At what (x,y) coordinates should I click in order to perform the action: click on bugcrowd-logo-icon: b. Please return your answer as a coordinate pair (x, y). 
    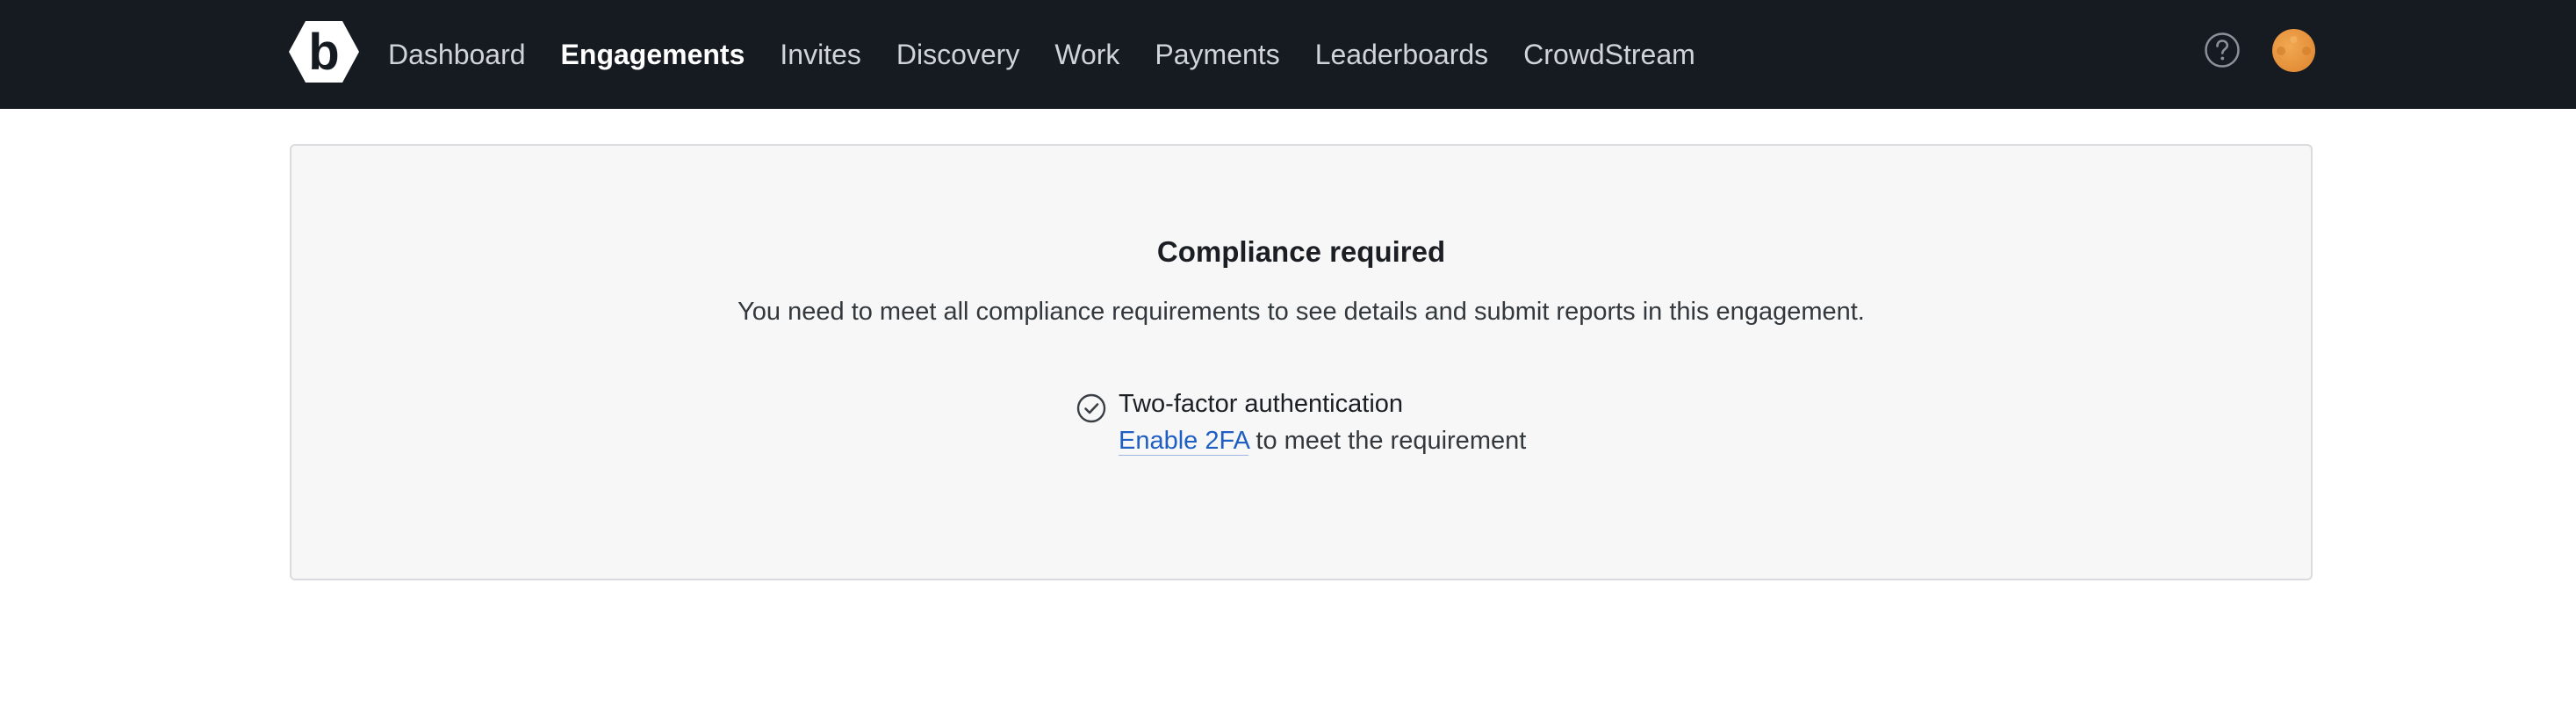
    Looking at the image, I should click on (324, 51).